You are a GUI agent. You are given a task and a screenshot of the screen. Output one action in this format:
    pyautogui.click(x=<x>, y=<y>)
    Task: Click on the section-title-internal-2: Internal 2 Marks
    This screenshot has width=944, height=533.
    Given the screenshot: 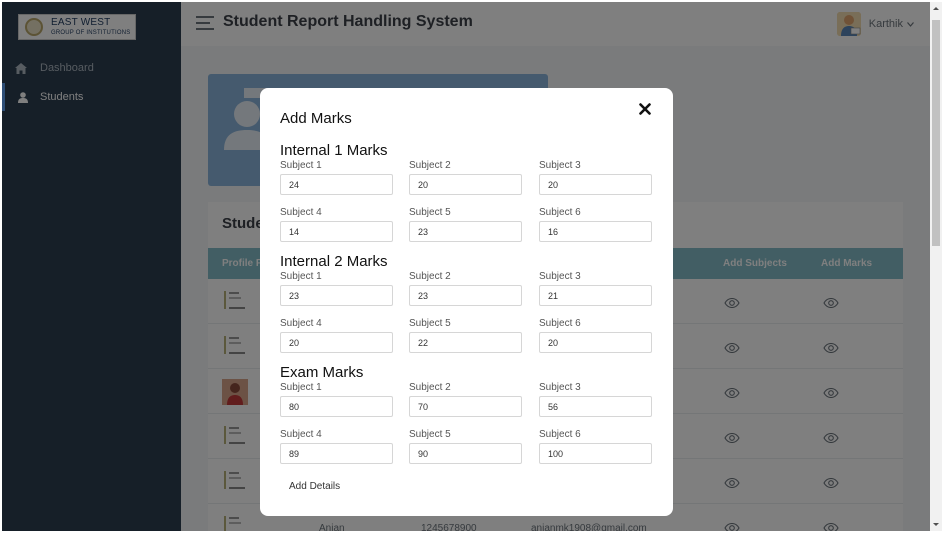 What is the action you would take?
    pyautogui.click(x=334, y=261)
    